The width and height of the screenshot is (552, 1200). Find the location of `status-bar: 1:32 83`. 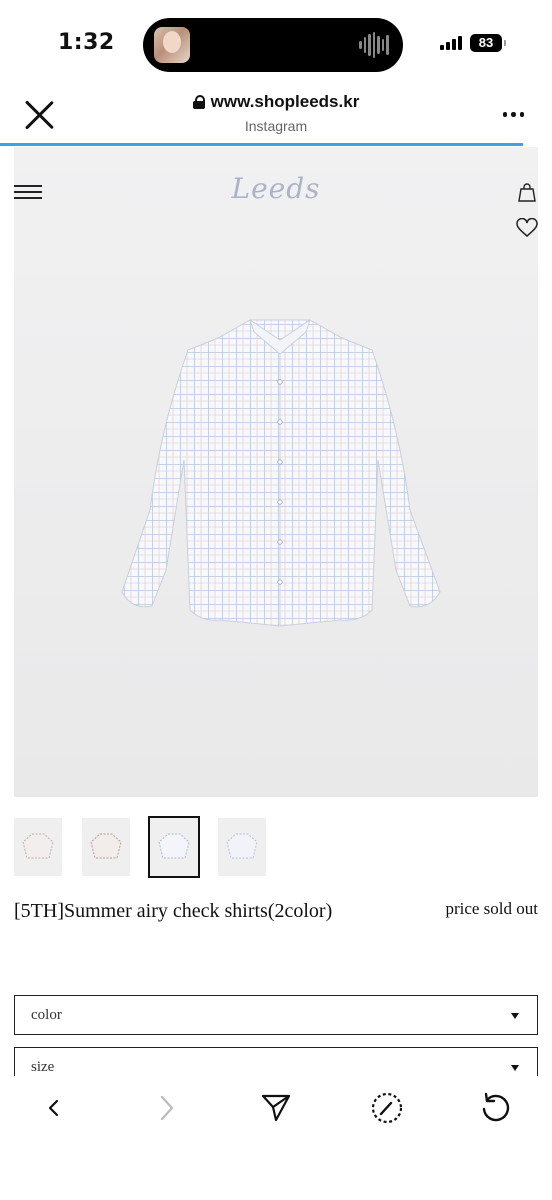

status-bar: 1:32 83 is located at coordinates (276, 44).